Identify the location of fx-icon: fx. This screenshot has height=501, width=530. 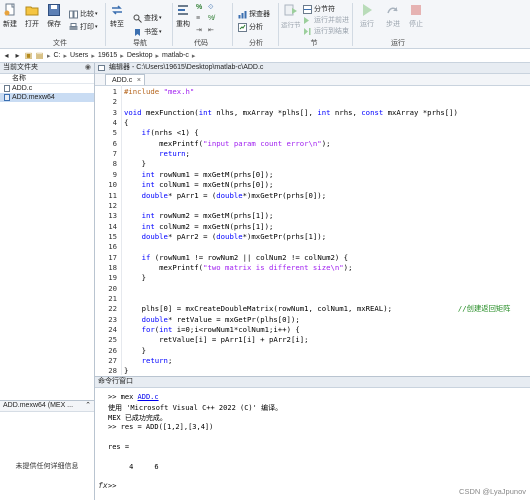
(103, 485).